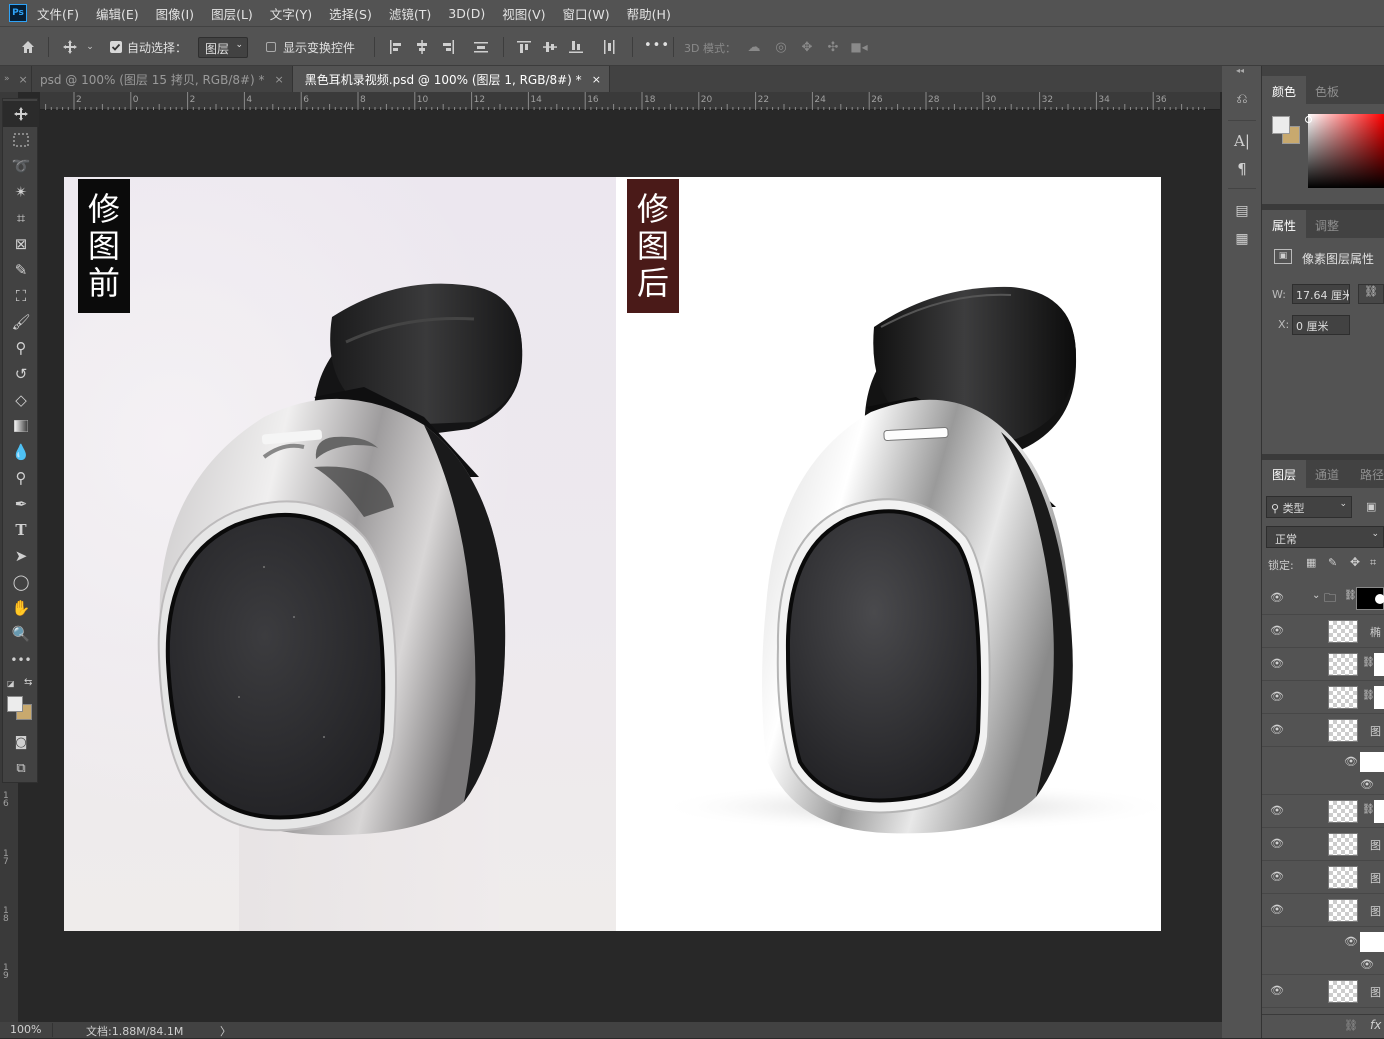 This screenshot has width=1384, height=1039. What do you see at coordinates (21, 608) in the screenshot?
I see `hand-tool-icon: ✋` at bounding box center [21, 608].